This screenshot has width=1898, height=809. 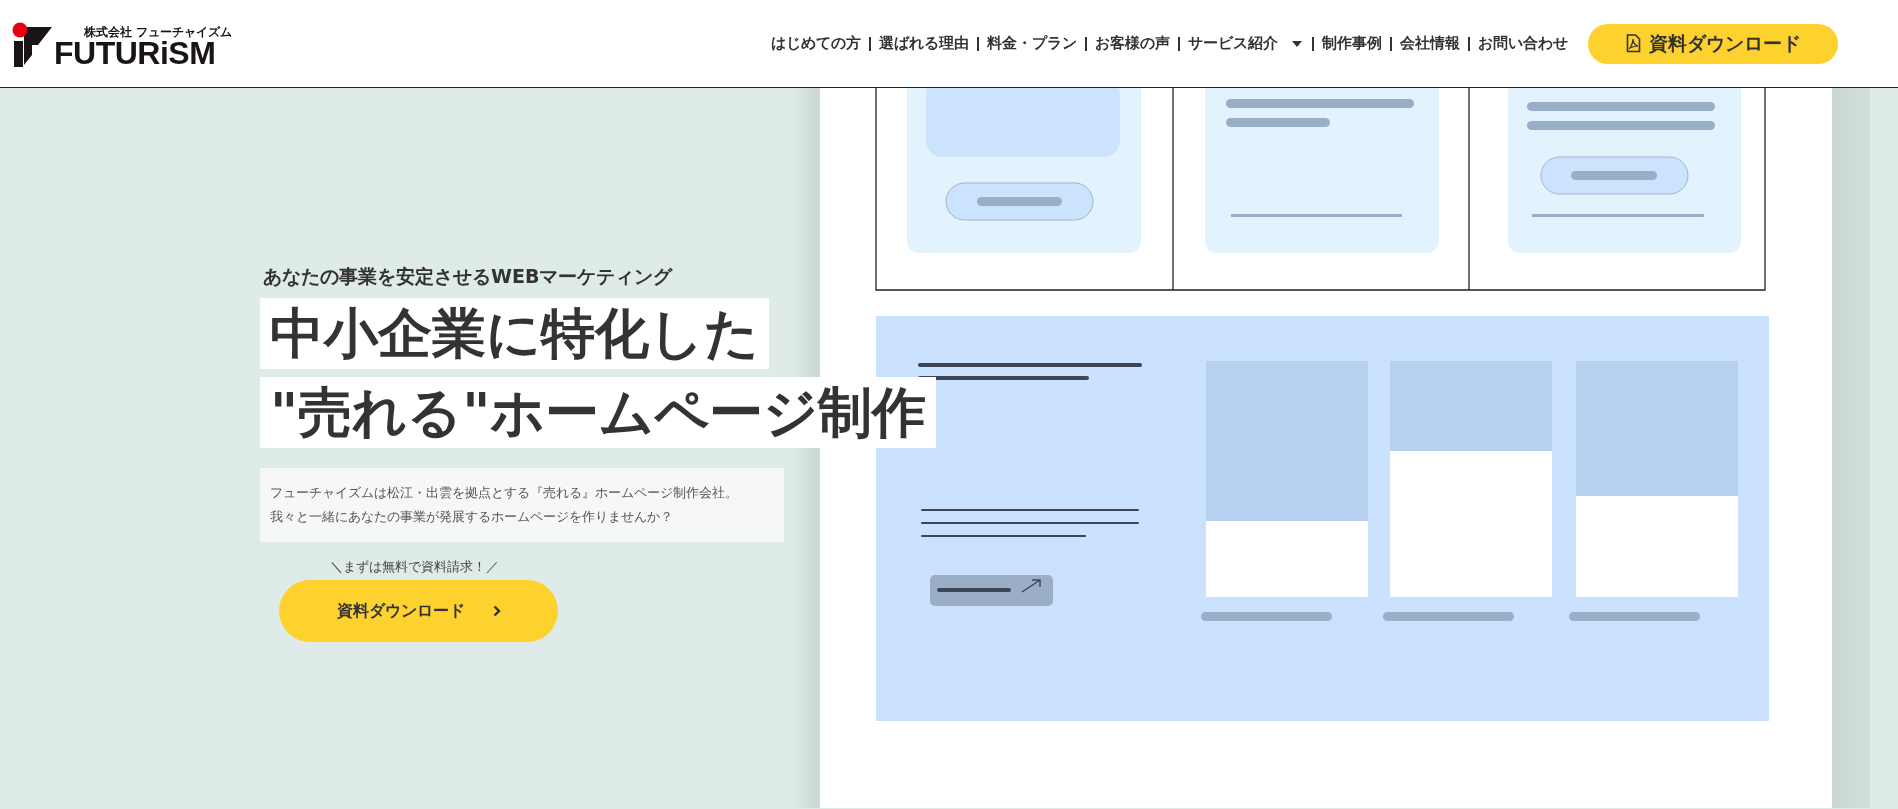 I want to click on logo-mark-icon, so click(x=32, y=43).